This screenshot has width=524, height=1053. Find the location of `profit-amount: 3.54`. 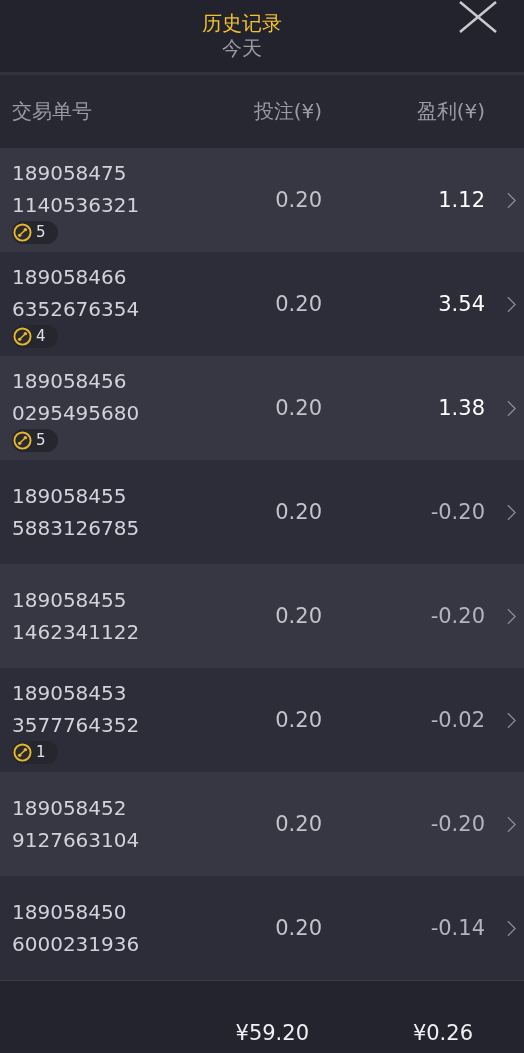

profit-amount: 3.54 is located at coordinates (461, 304).